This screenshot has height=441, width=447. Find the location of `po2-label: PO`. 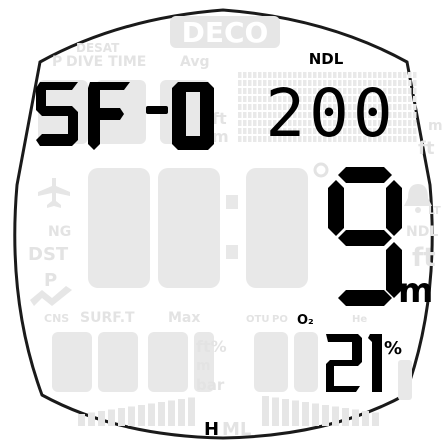

po2-label: PO is located at coordinates (280, 319).